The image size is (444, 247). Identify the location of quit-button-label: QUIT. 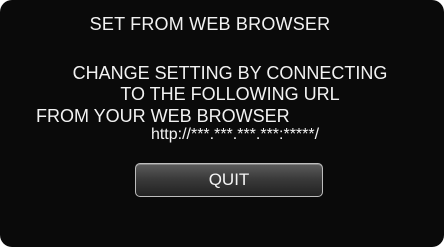
(229, 179).